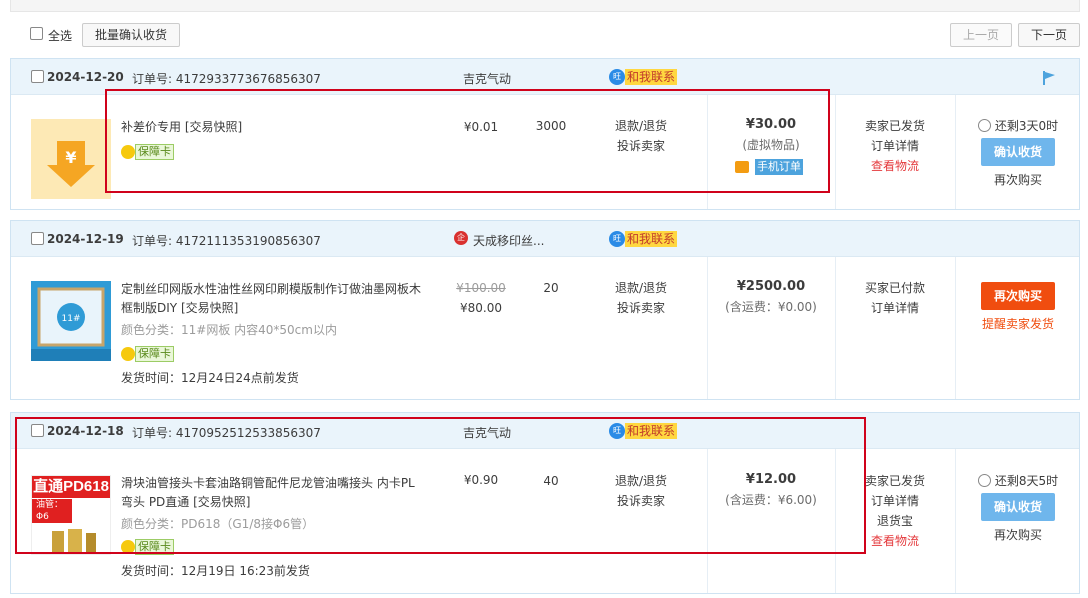 The height and width of the screenshot is (598, 1088). Describe the element at coordinates (742, 167) in the screenshot. I see `card-icon` at that location.